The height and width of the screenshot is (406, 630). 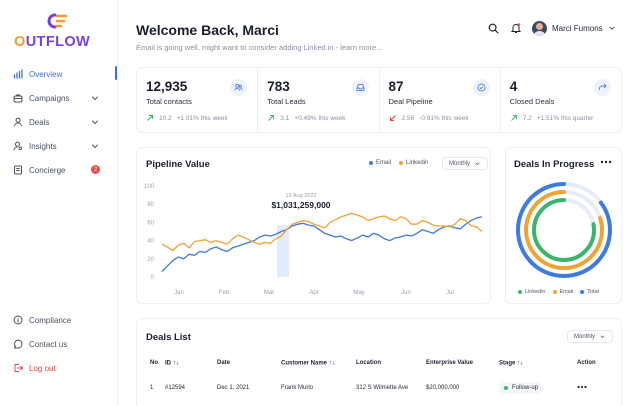 What do you see at coordinates (300, 201) in the screenshot?
I see `chart-tooltip: 15 Aug 2022 $1,031,259,000` at bounding box center [300, 201].